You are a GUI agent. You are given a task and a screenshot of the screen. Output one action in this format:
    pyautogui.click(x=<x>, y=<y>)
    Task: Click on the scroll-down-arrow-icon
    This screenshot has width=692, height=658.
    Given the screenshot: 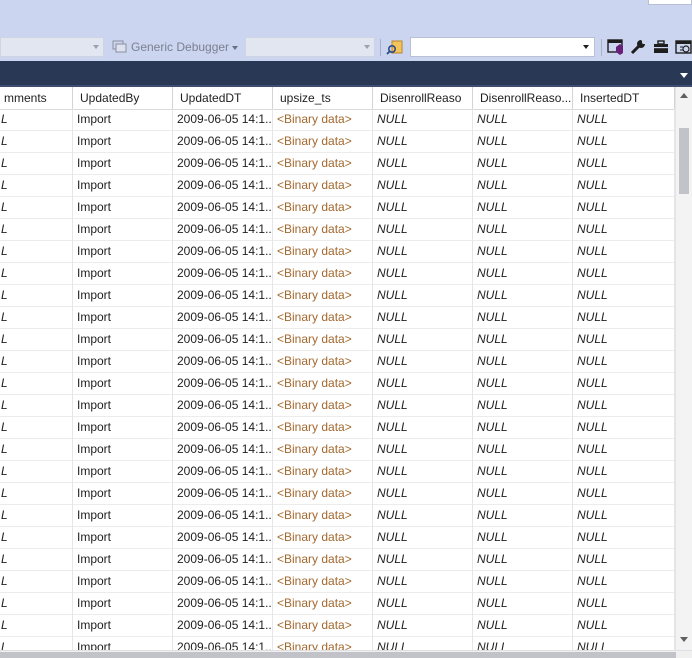 What is the action you would take?
    pyautogui.click(x=684, y=639)
    